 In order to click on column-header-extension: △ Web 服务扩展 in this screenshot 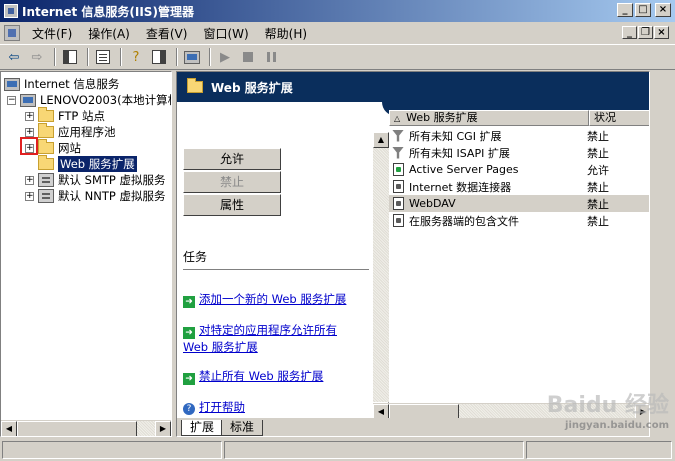, I will do `click(489, 118)`.